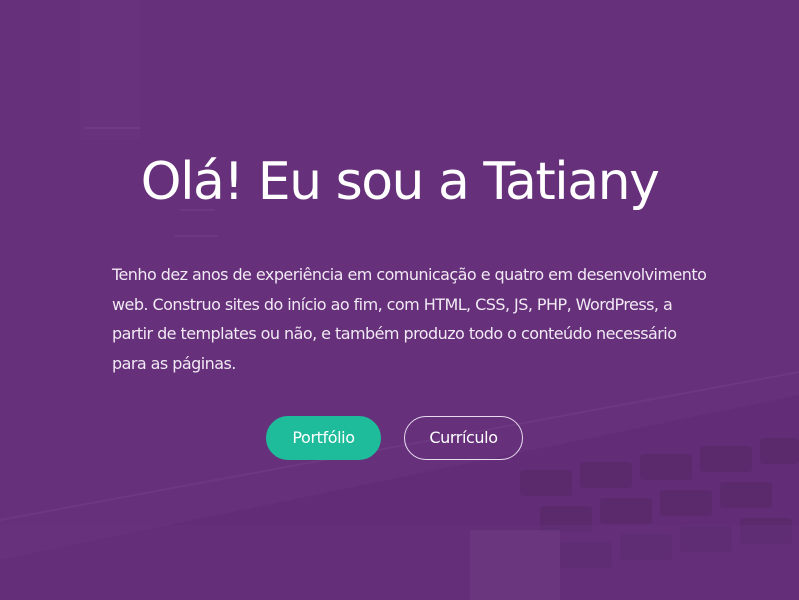 The image size is (799, 600). I want to click on portfolio-button: Portfólio, so click(323, 438).